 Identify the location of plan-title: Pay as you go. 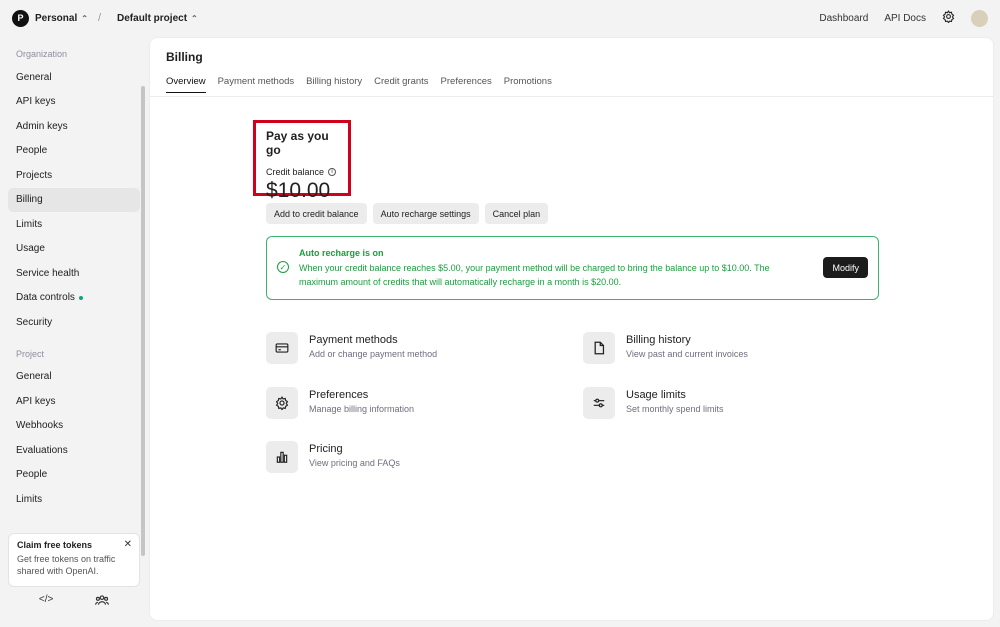
(297, 143).